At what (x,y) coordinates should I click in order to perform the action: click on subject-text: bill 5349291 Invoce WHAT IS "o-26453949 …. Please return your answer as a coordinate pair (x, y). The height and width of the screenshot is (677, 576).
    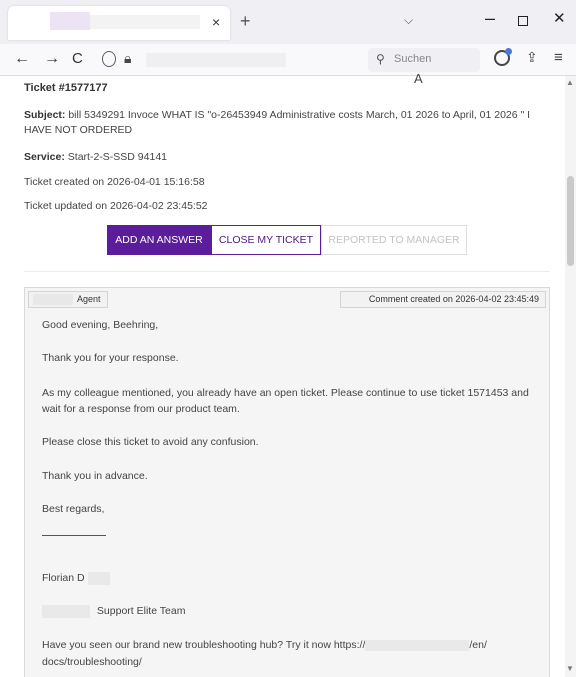
    Looking at the image, I should click on (277, 122).